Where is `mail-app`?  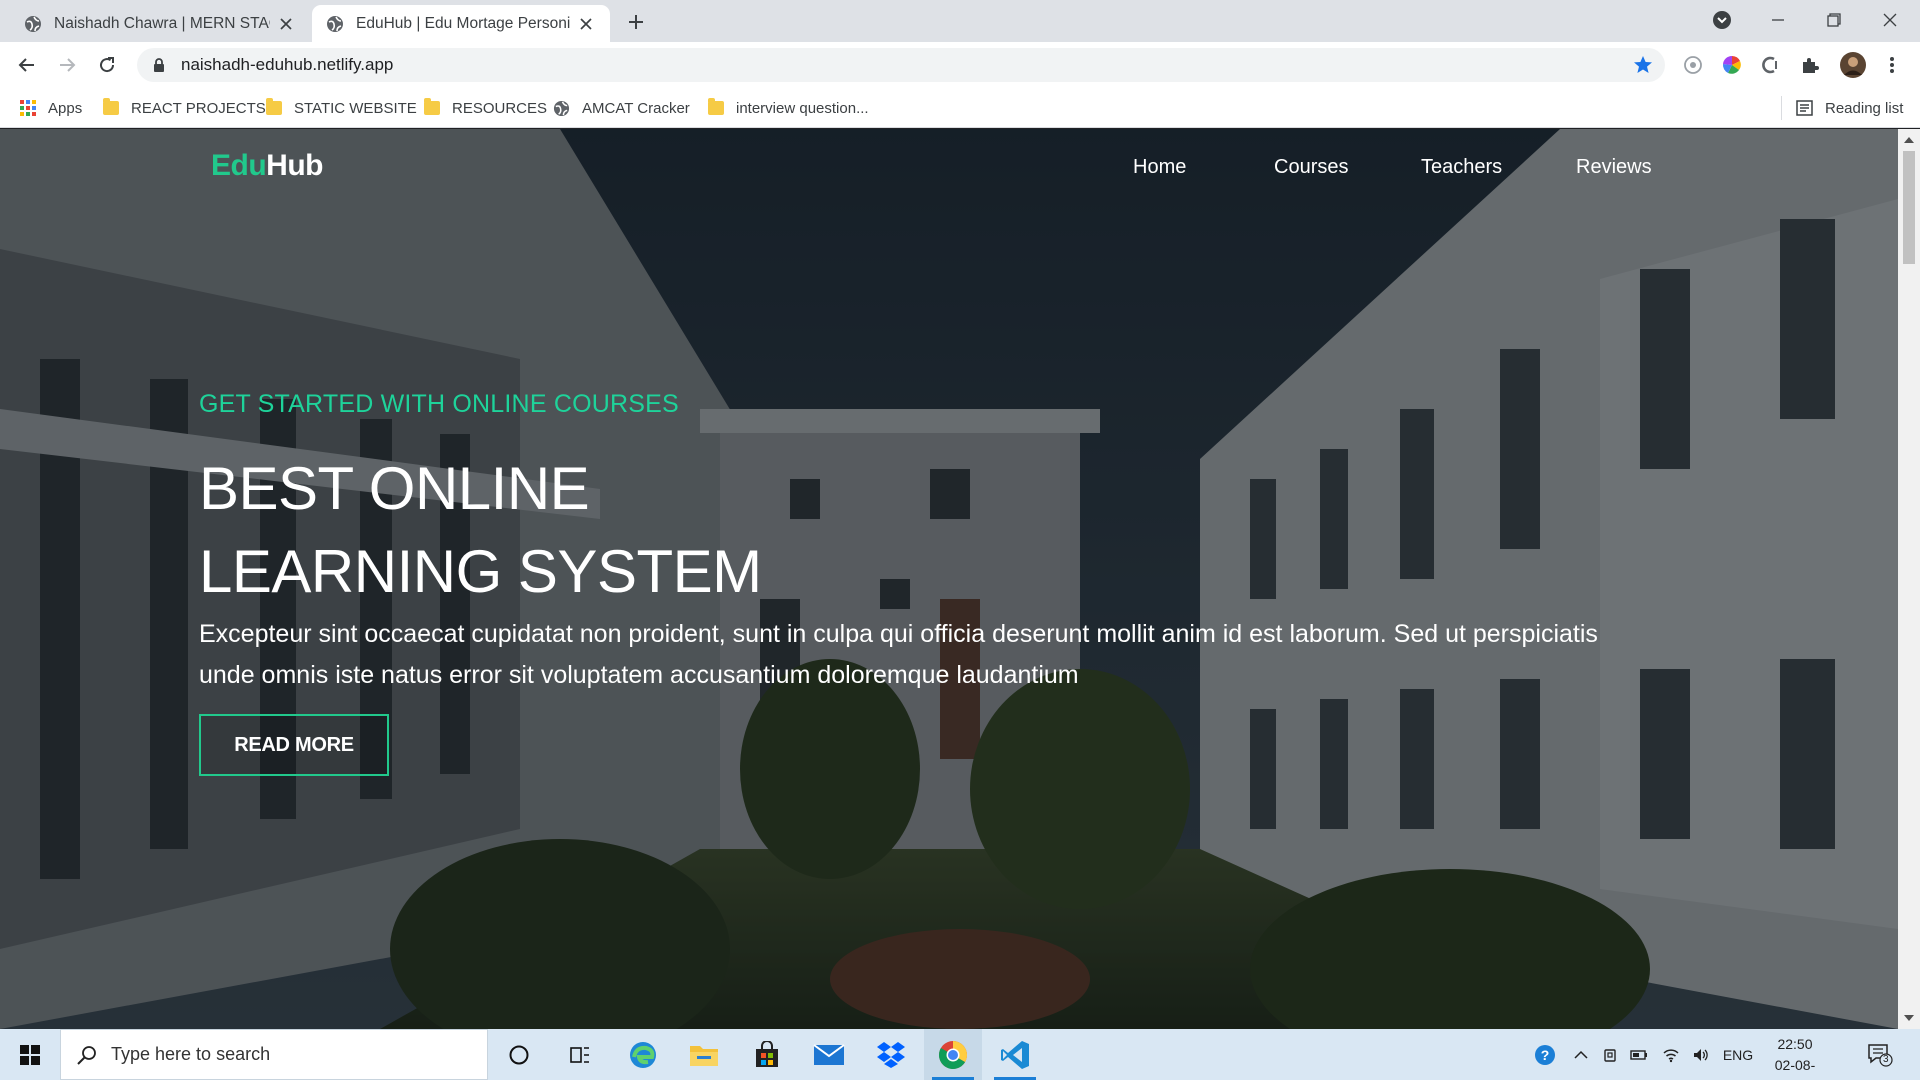 mail-app is located at coordinates (829, 1054).